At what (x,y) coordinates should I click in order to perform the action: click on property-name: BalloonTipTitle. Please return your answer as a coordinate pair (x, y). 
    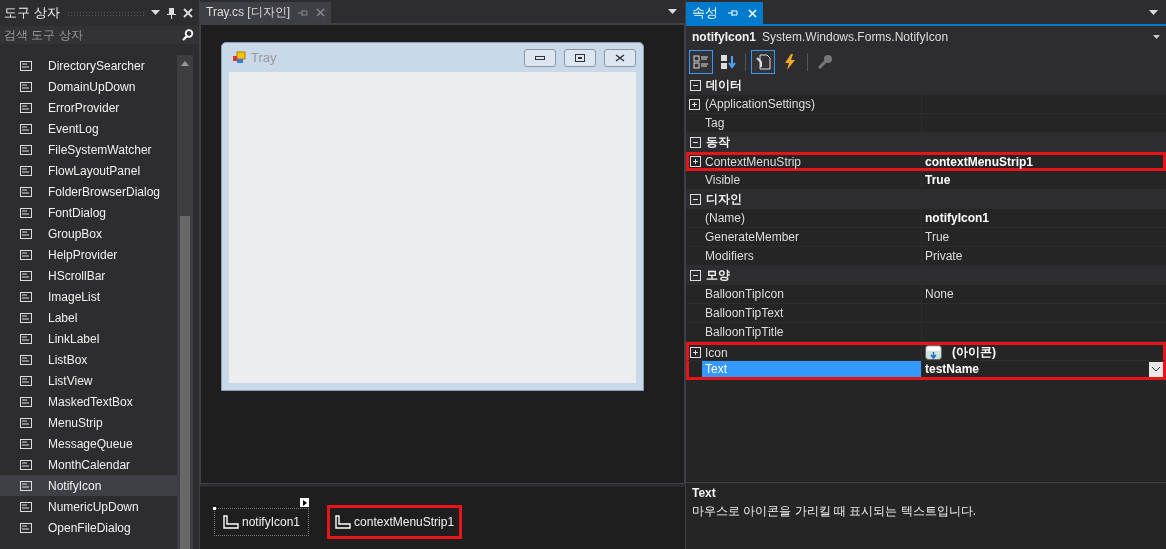
    Looking at the image, I should click on (812, 332).